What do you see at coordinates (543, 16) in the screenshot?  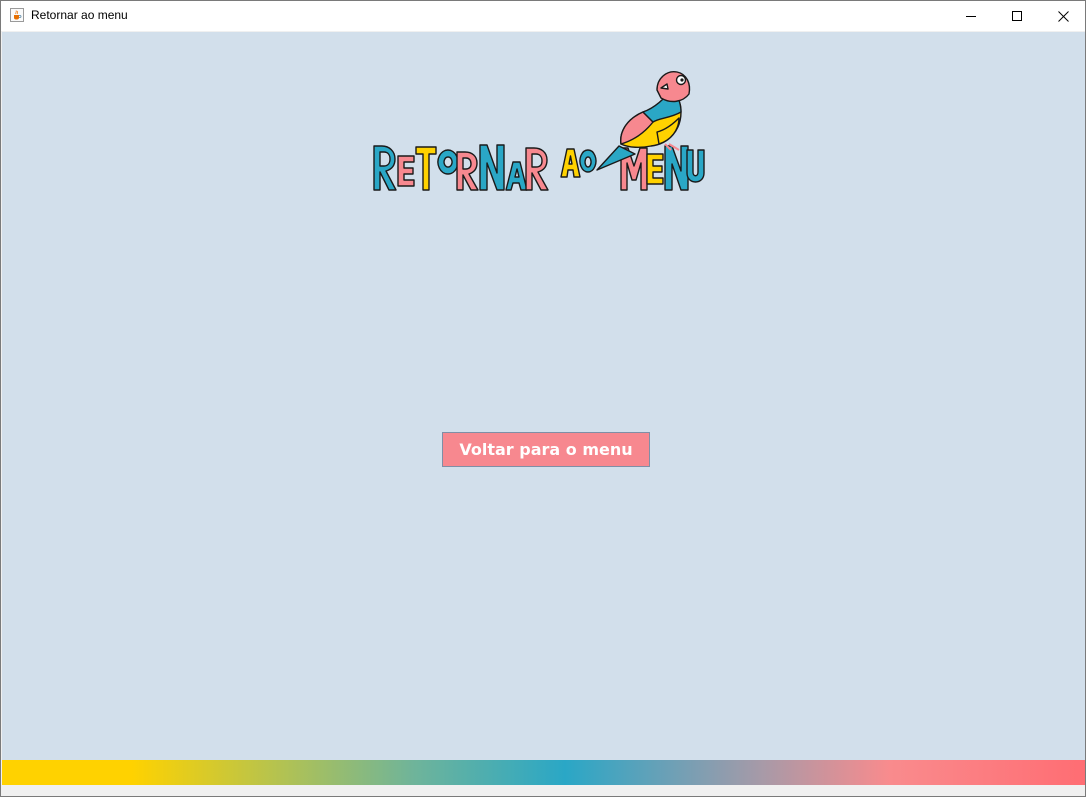 I see `title-bar: Retornar ao menu` at bounding box center [543, 16].